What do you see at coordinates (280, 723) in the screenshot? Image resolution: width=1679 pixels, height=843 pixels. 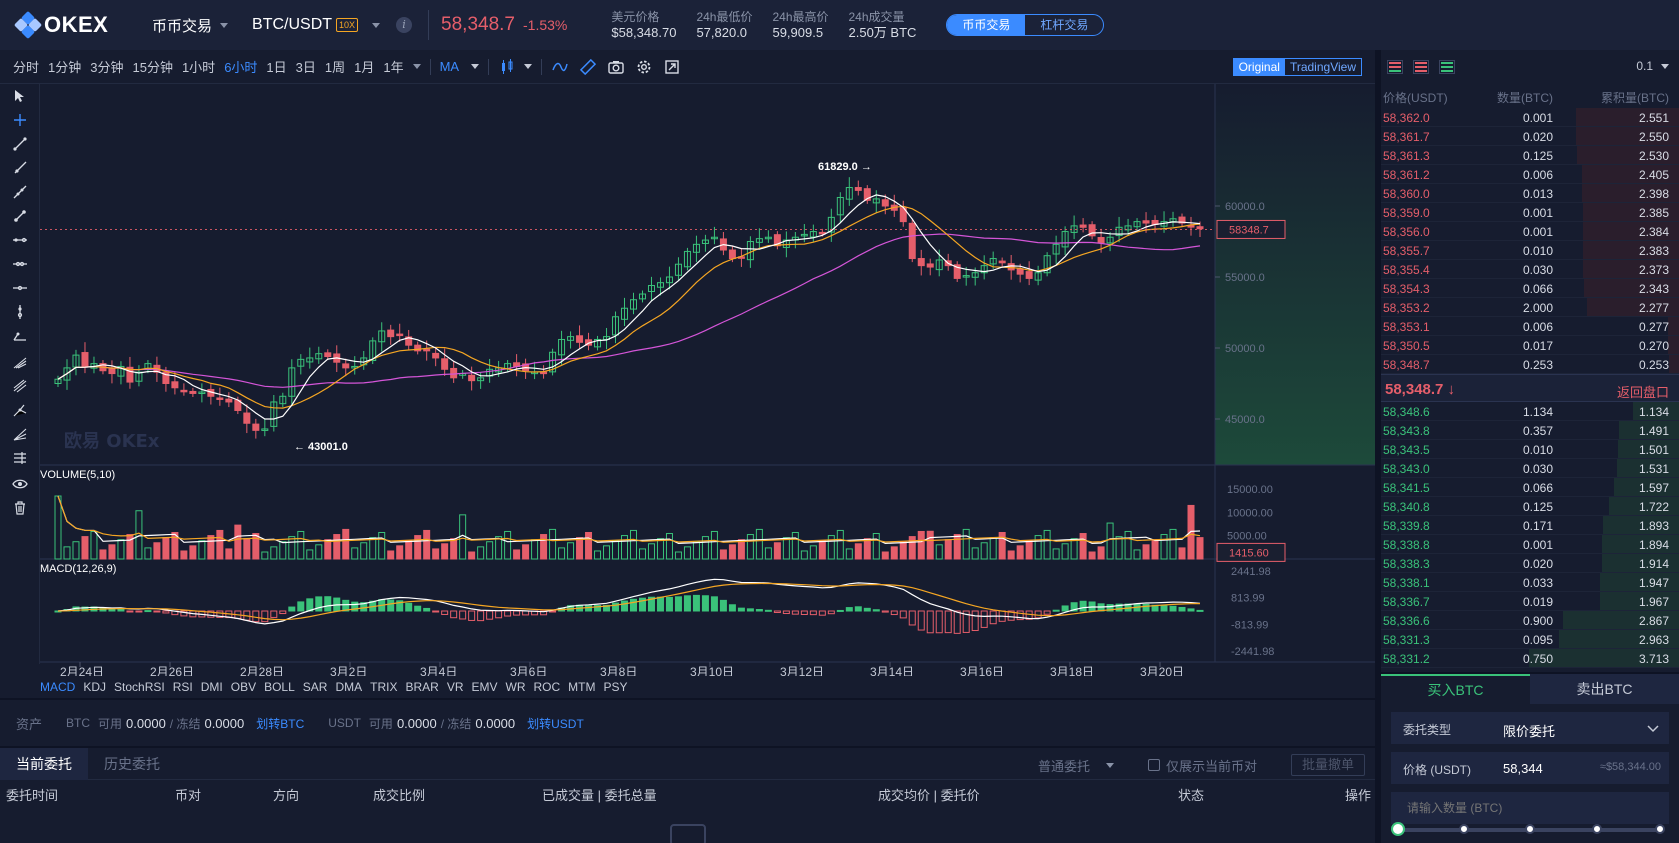 I see `transfer-btc-link: 划转BTC` at bounding box center [280, 723].